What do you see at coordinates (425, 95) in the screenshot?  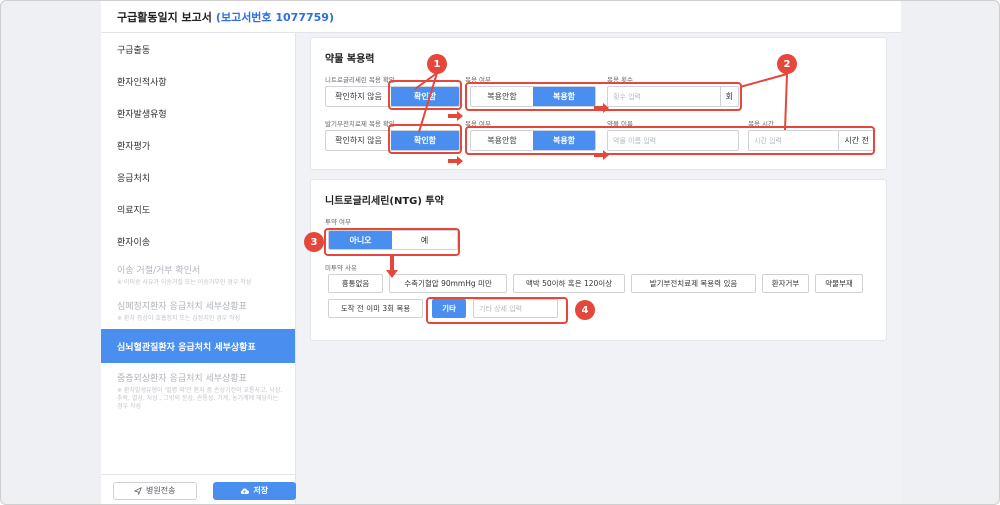 I see `highlight-ntg-check` at bounding box center [425, 95].